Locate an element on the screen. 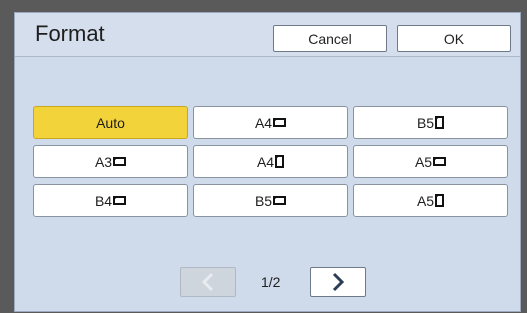 This screenshot has width=527, height=313. next-page-button is located at coordinates (338, 282).